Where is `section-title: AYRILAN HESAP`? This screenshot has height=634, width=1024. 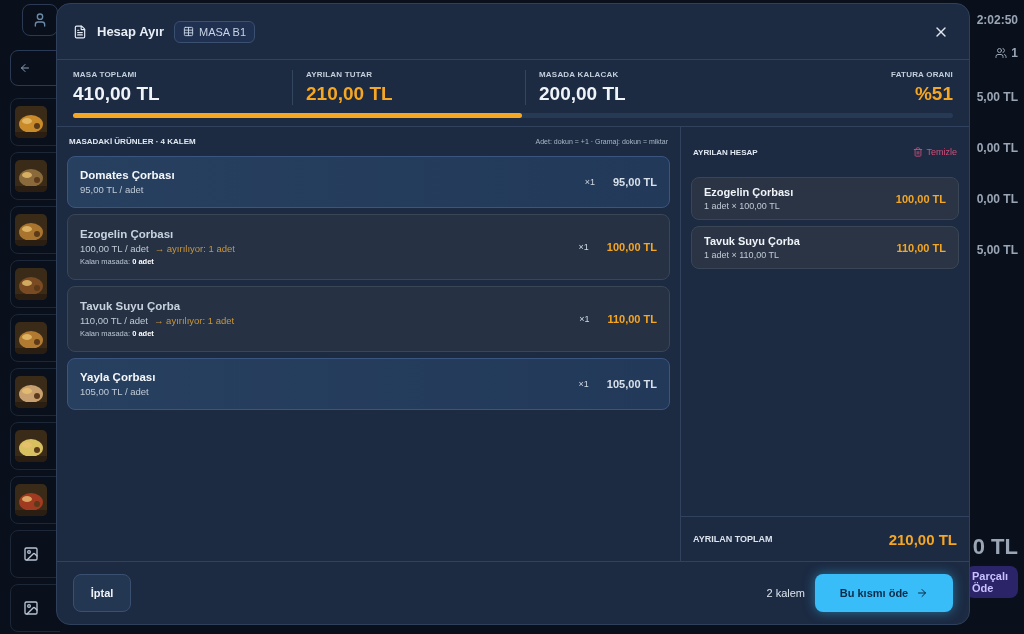 section-title: AYRILAN HESAP is located at coordinates (725, 152).